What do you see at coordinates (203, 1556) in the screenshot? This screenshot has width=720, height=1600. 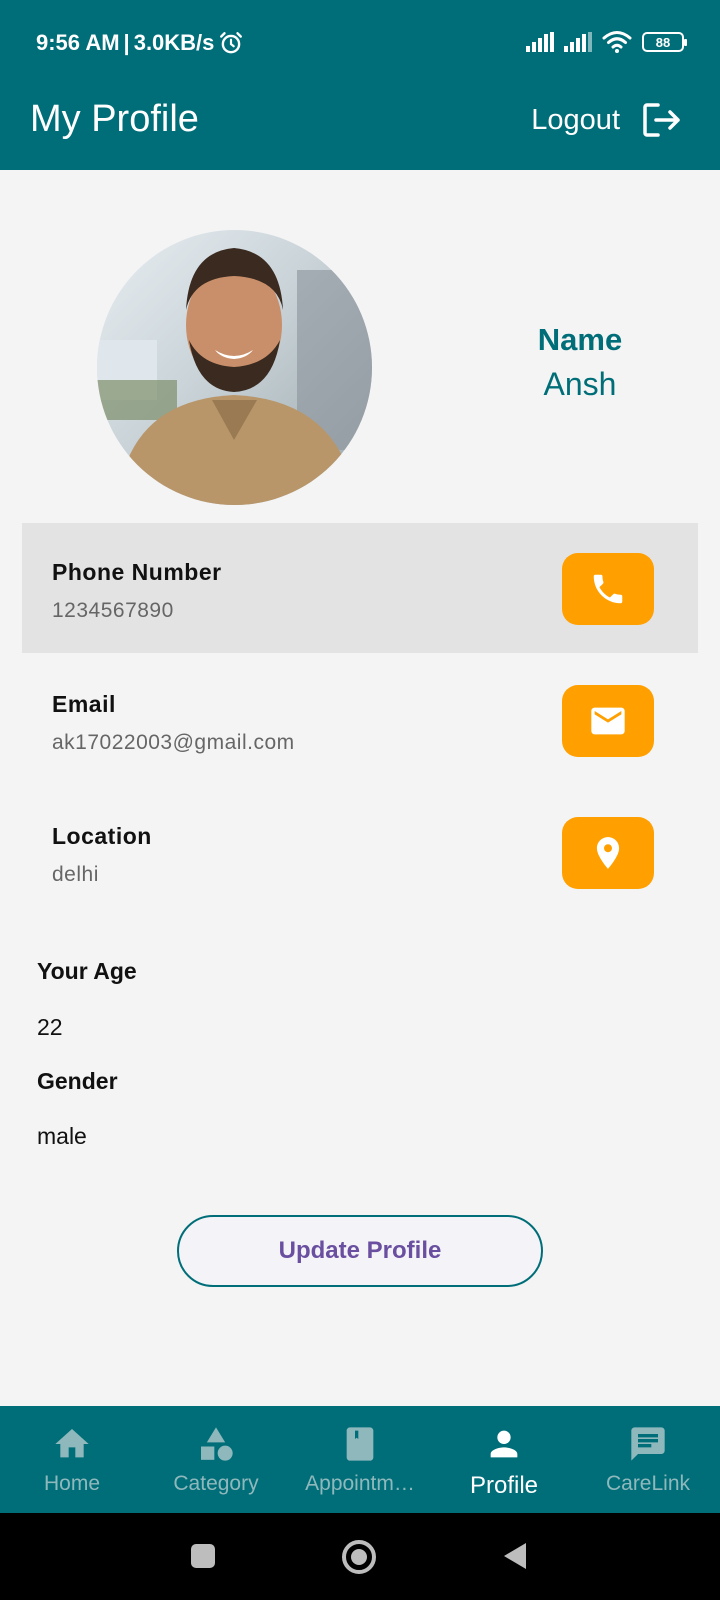 I see `recents-icon` at bounding box center [203, 1556].